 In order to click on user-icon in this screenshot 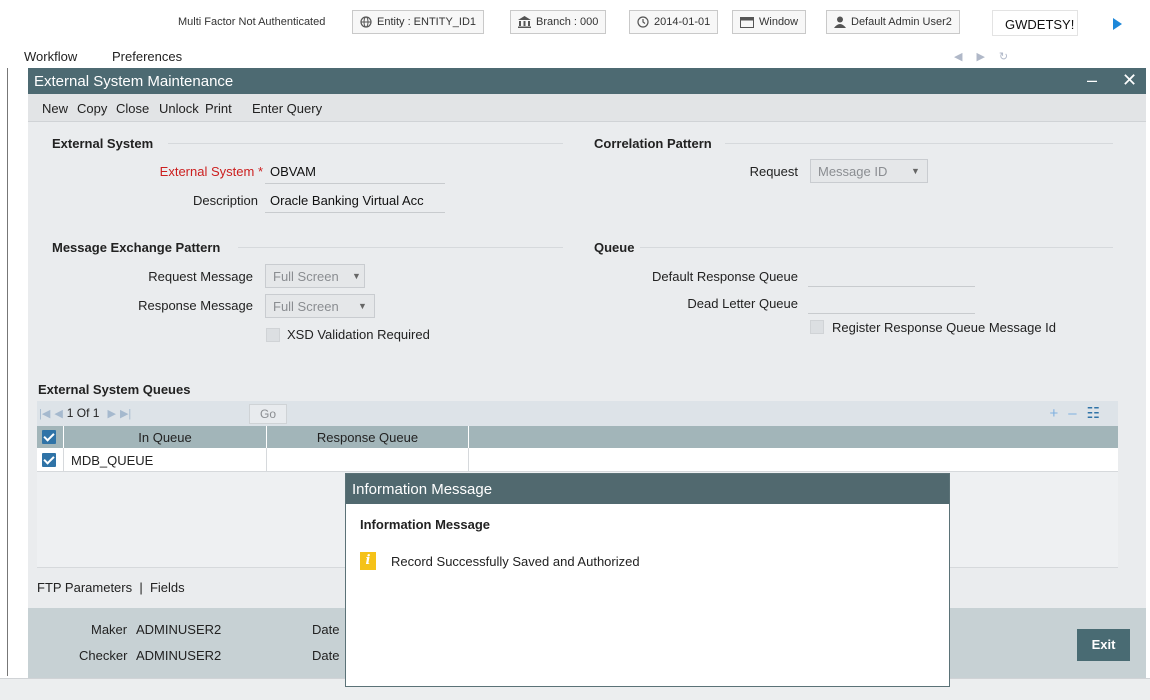, I will do `click(840, 22)`.